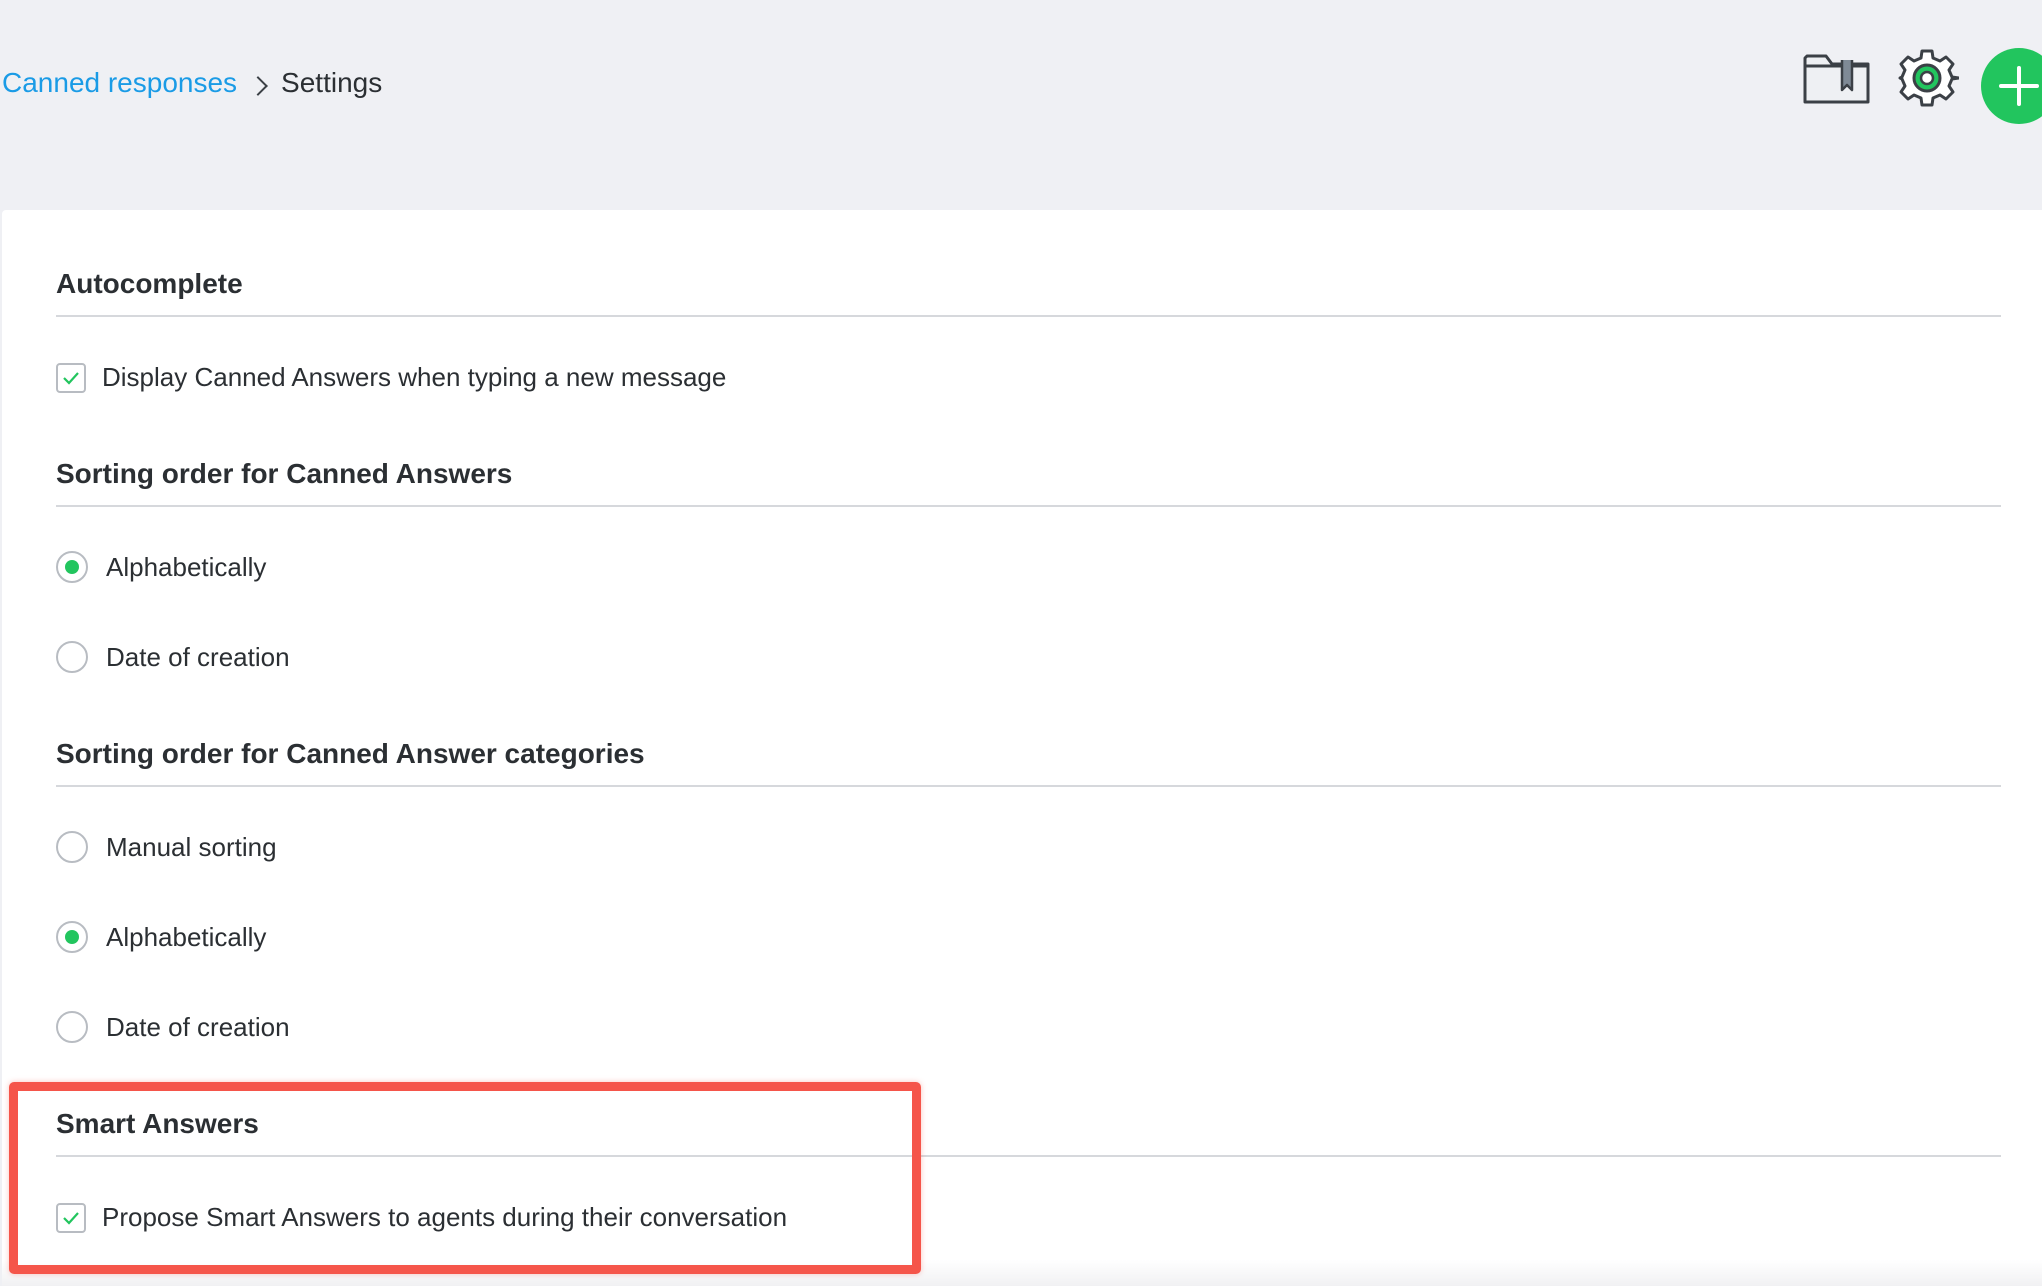 The width and height of the screenshot is (2042, 1286). Describe the element at coordinates (2019, 86) in the screenshot. I see `plus-icon` at that location.